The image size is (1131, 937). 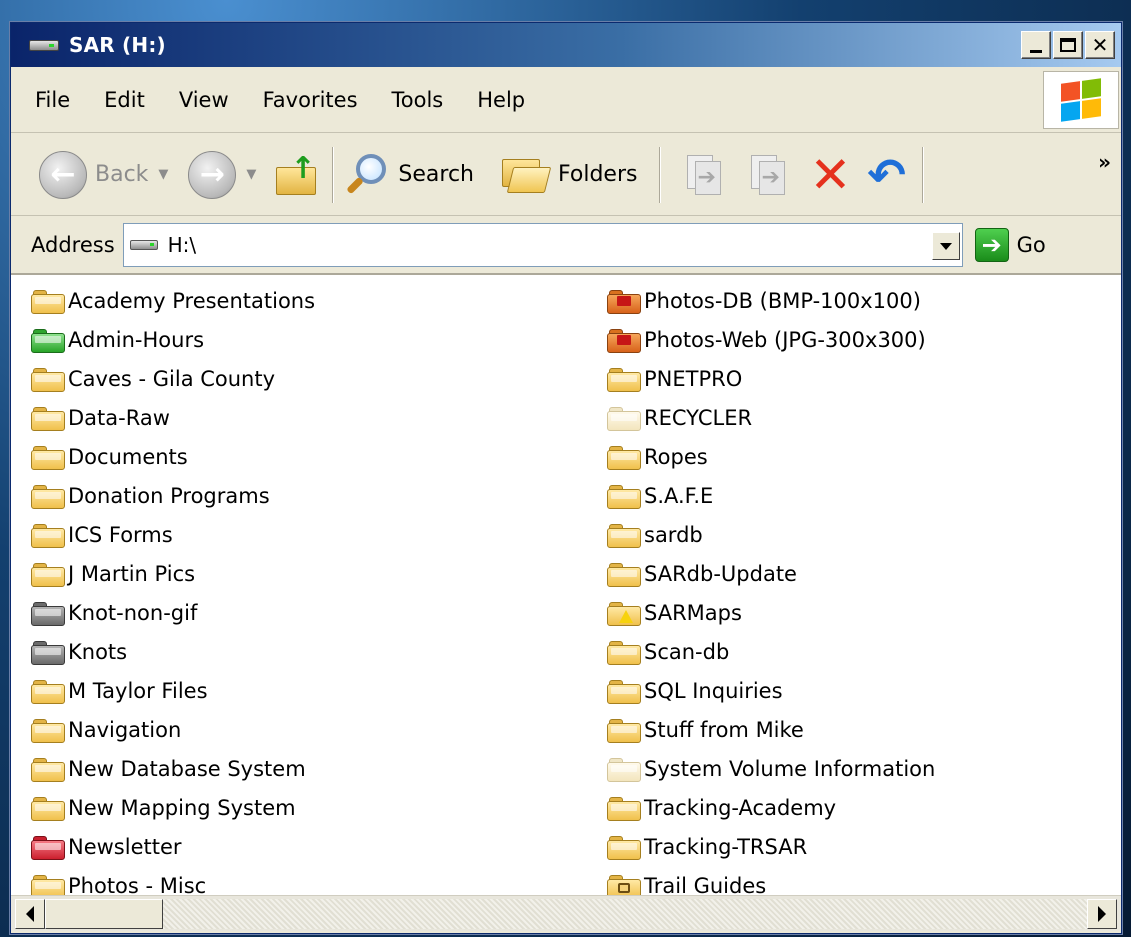 I want to click on folder-item: Navigation, so click(x=173, y=729).